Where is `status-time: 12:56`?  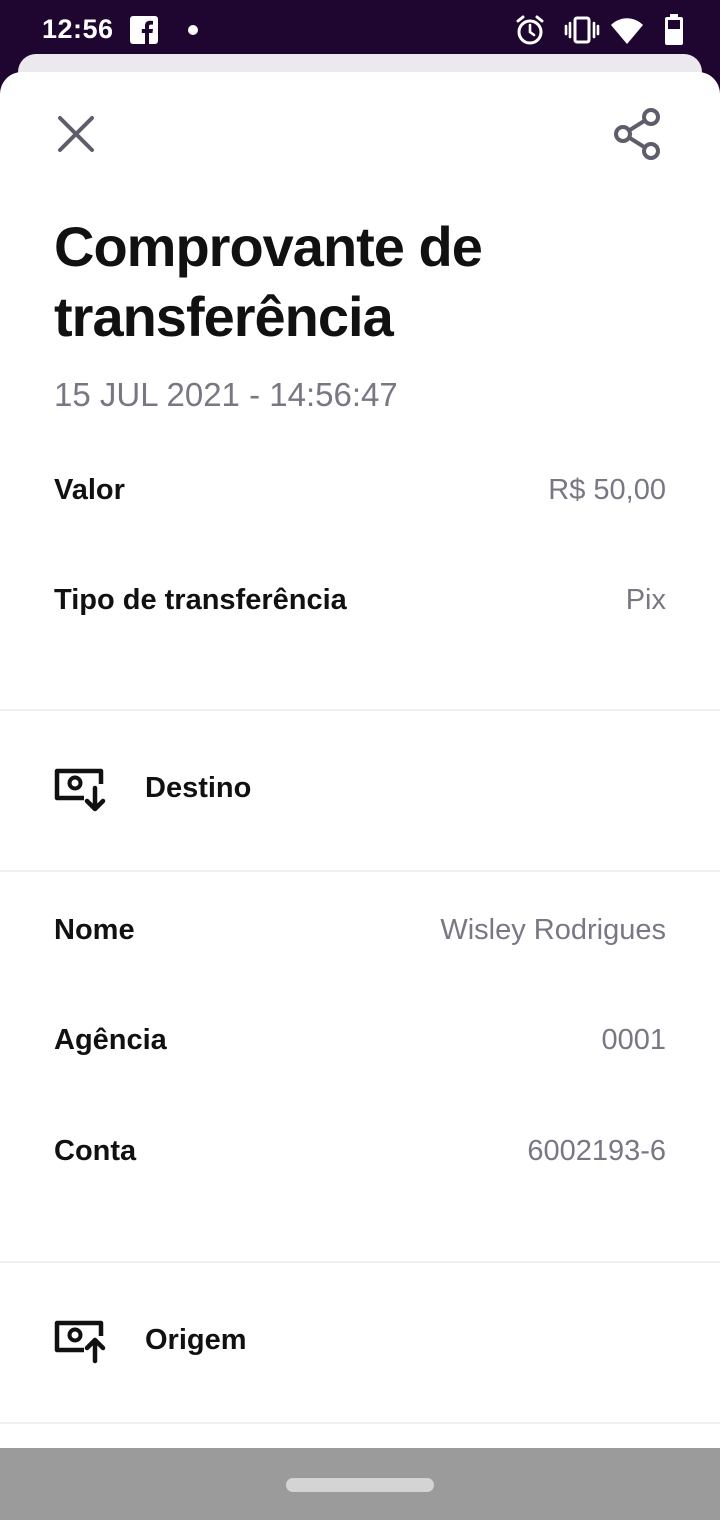 status-time: 12:56 is located at coordinates (78, 29).